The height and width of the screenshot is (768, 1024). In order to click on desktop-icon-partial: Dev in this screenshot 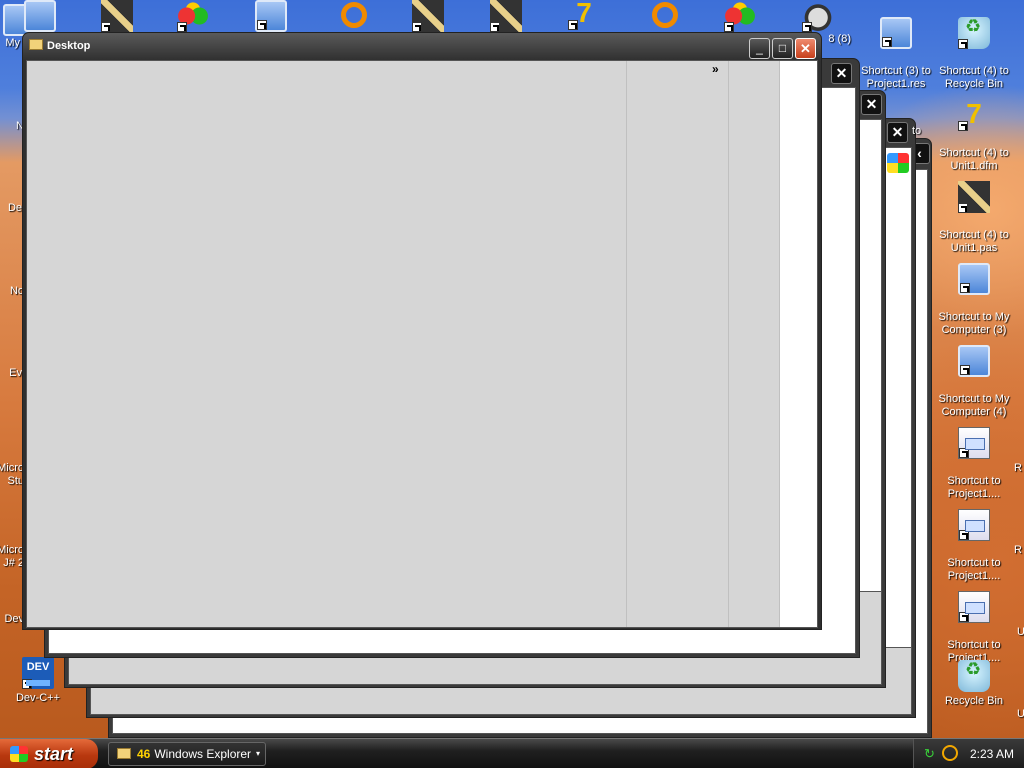, I will do `click(12, 619)`.